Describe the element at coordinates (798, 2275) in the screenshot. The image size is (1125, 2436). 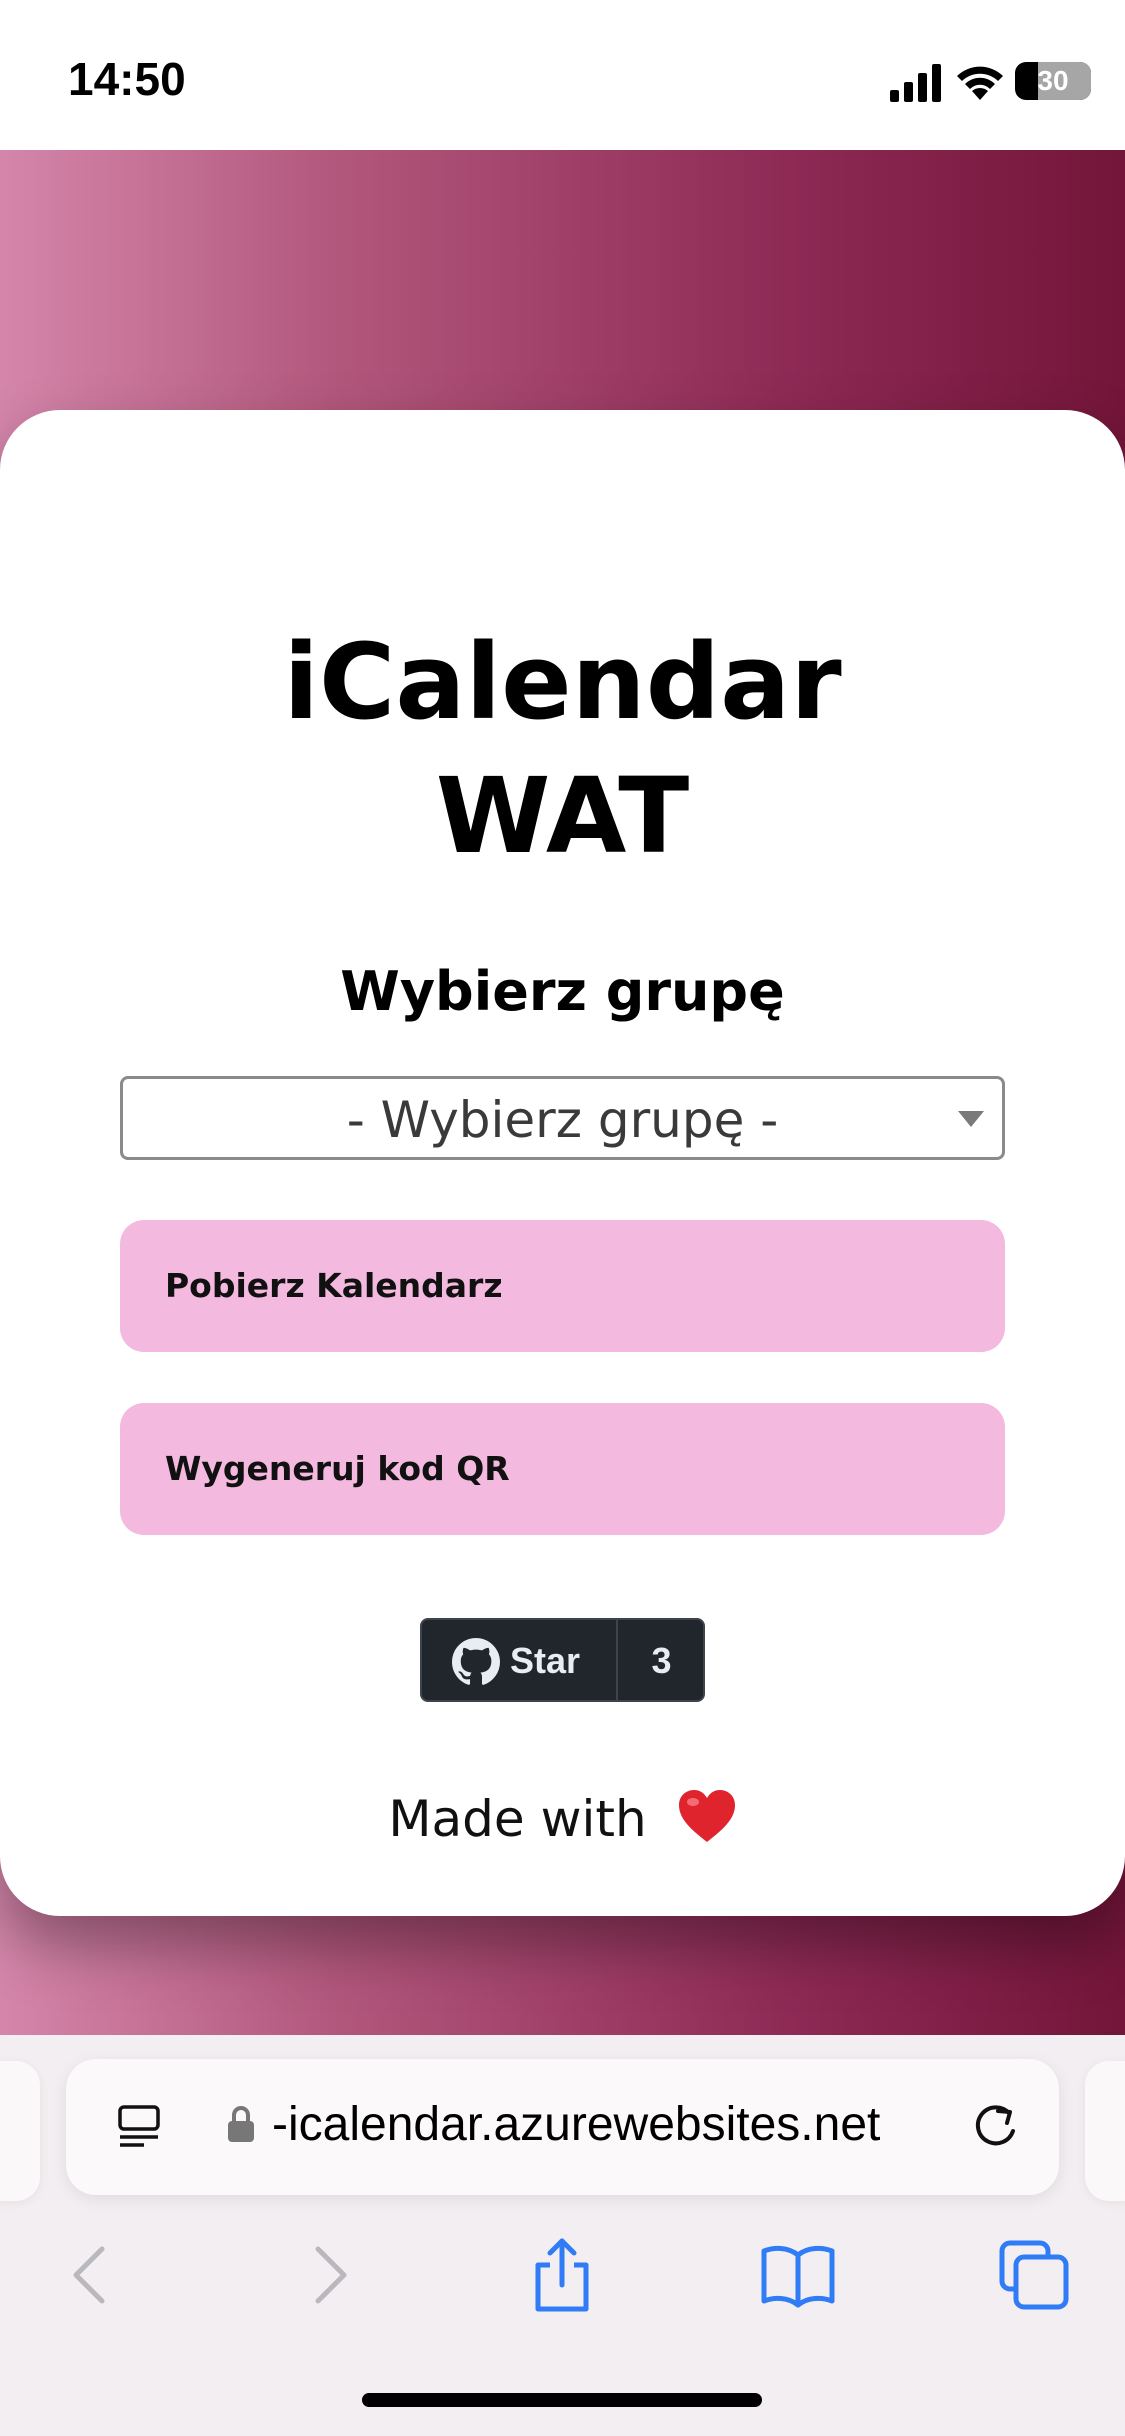
I see `bookmarks-icon` at that location.